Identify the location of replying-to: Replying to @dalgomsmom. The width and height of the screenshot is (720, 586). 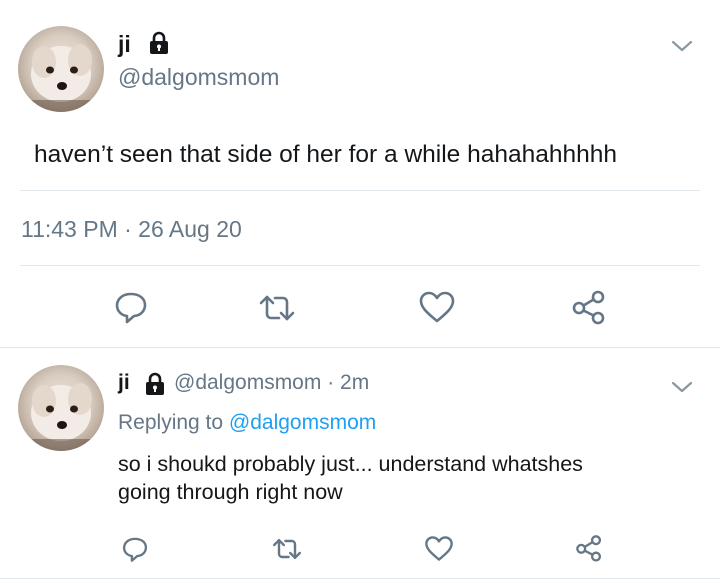
(247, 423).